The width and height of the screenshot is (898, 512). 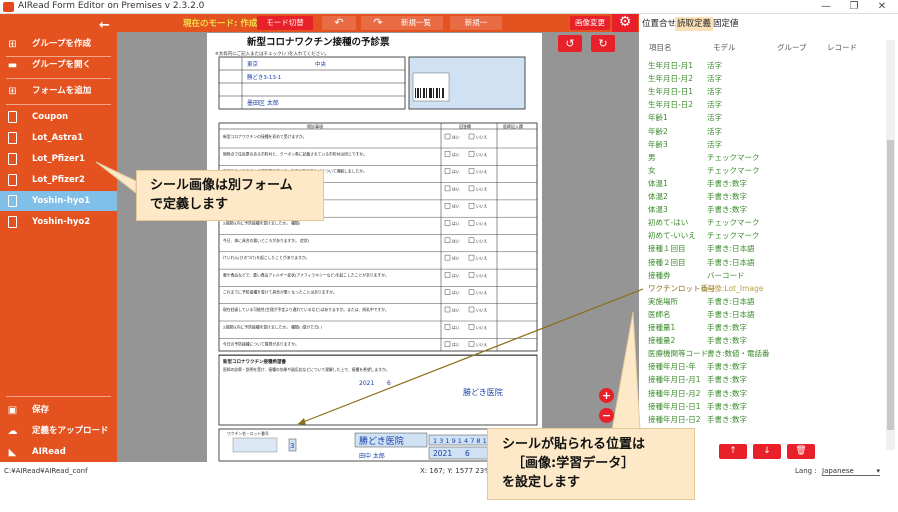 What do you see at coordinates (573, 463) in the screenshot?
I see `callout-line: ［画像:学習データ］` at bounding box center [573, 463].